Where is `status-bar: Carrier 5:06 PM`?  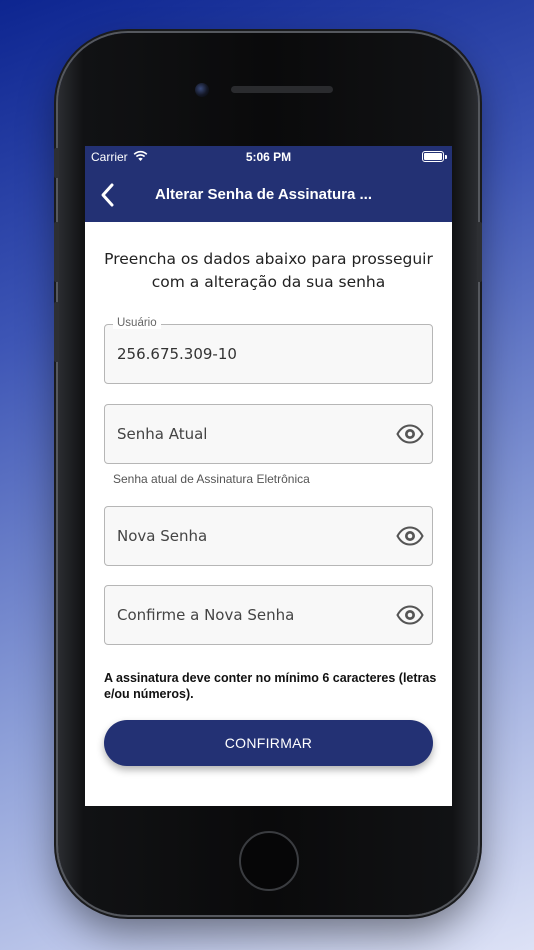 status-bar: Carrier 5:06 PM is located at coordinates (268, 157).